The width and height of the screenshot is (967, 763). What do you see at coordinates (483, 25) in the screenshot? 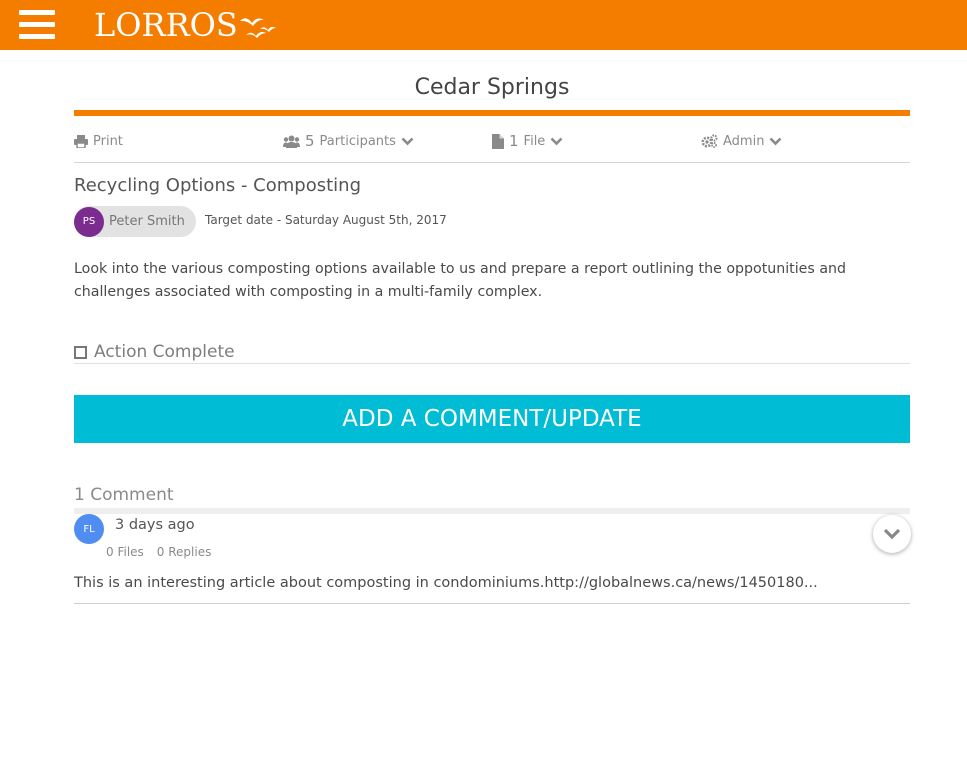
I see `top-bar: LORROS` at bounding box center [483, 25].